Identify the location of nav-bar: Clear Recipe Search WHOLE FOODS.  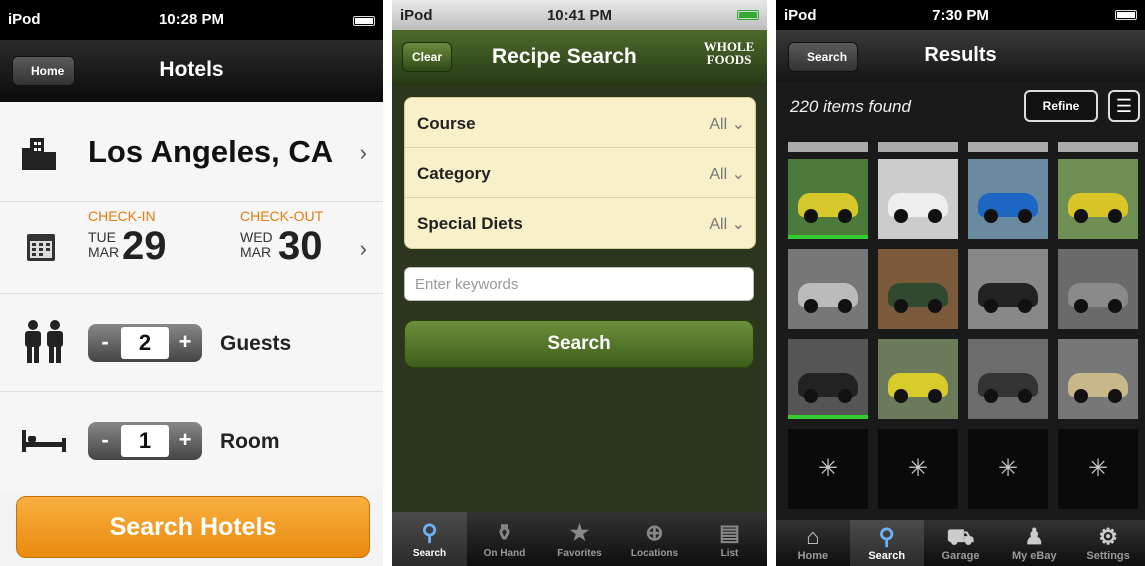
(579, 58).